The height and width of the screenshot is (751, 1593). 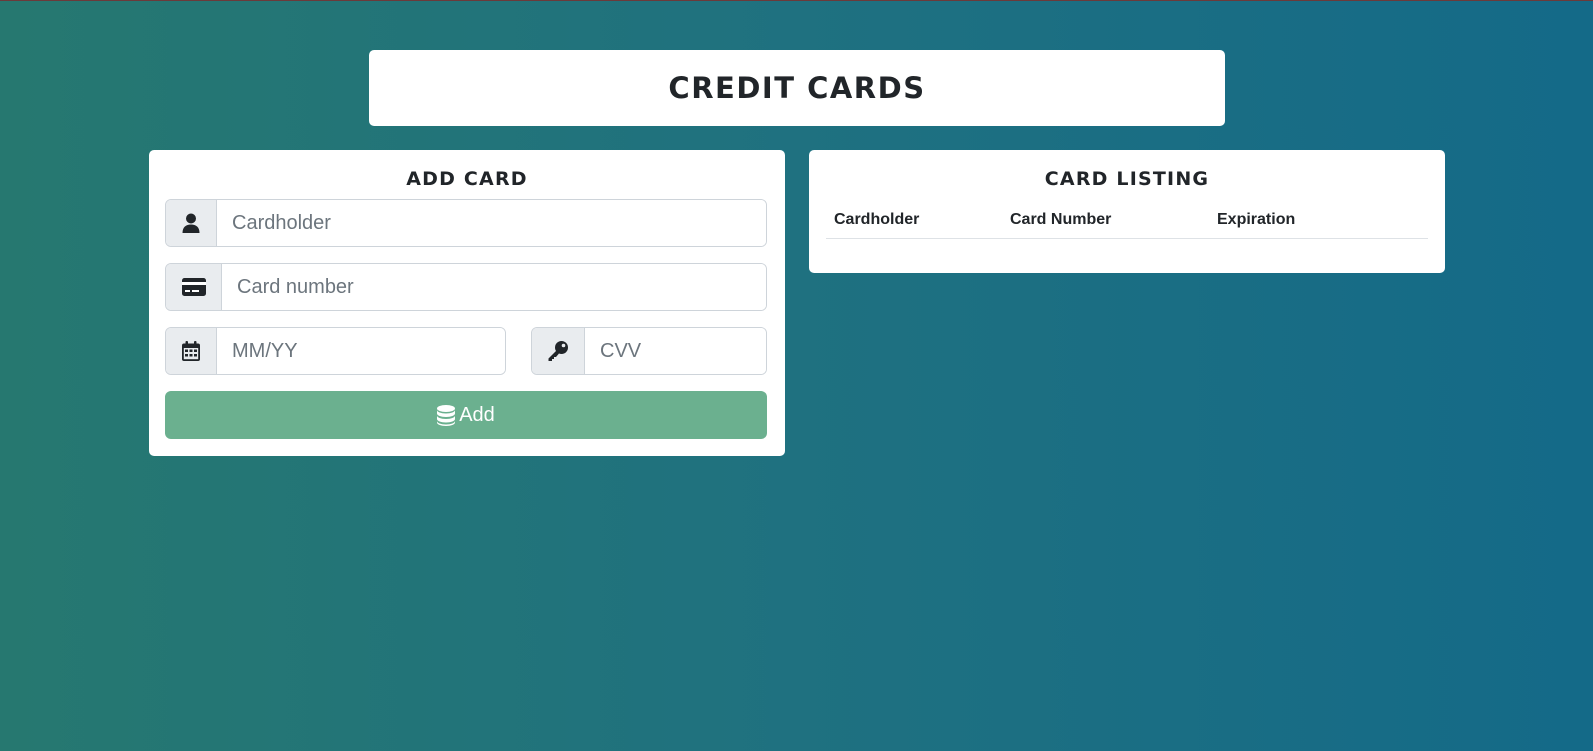 What do you see at coordinates (191, 351) in the screenshot?
I see `calendar-icon` at bounding box center [191, 351].